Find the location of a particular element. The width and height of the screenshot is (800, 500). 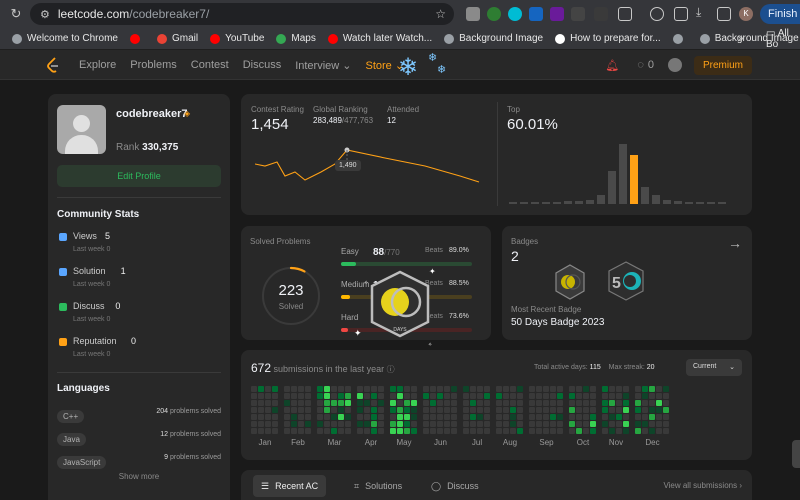

sidepanel-icon is located at coordinates (724, 14).